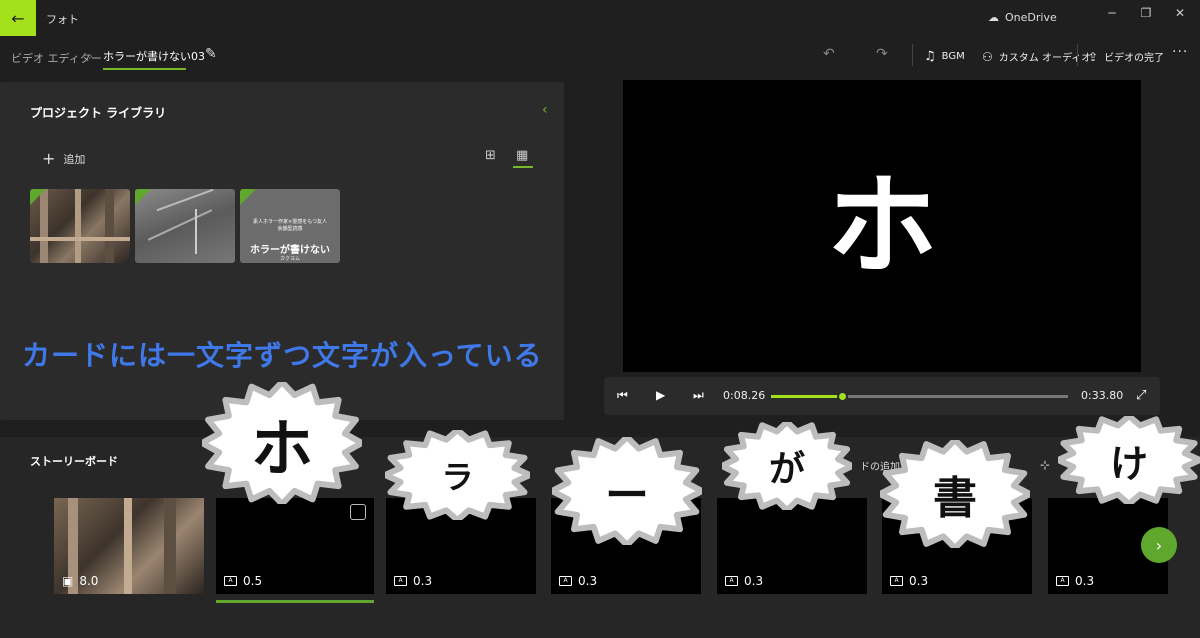 Image resolution: width=1200 pixels, height=638 pixels. Describe the element at coordinates (295, 546) in the screenshot. I see `storyboard-card-selected: A 0.5` at that location.